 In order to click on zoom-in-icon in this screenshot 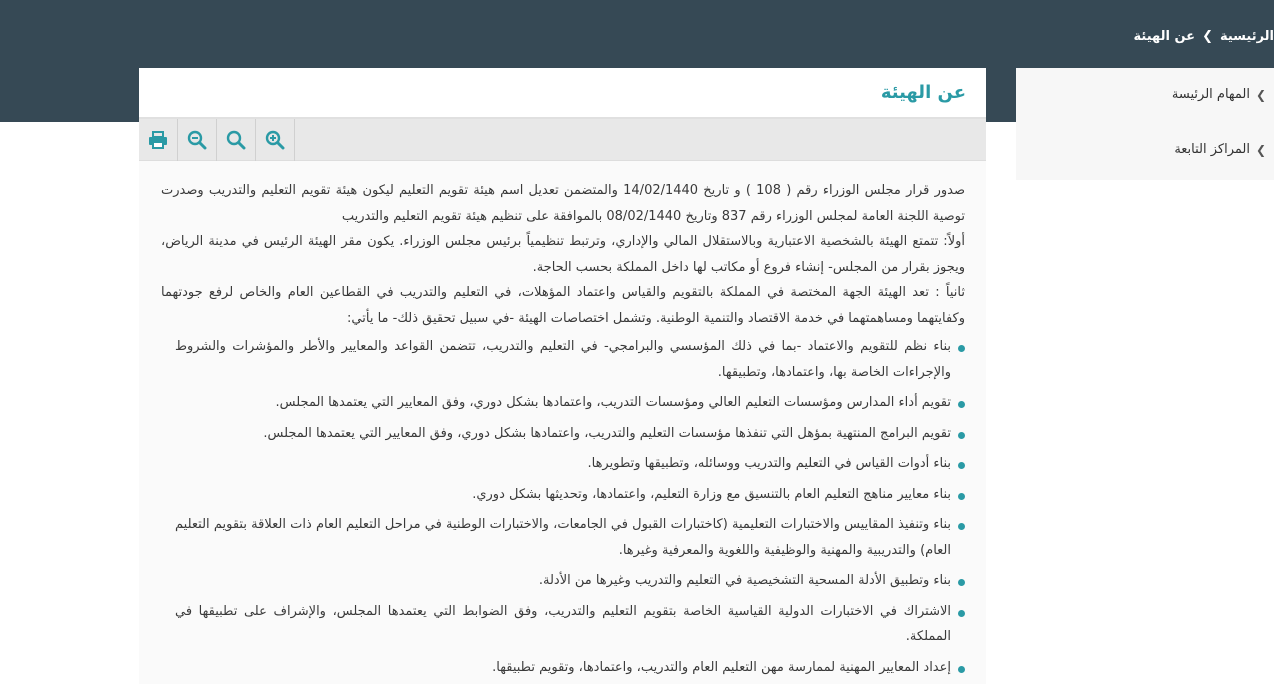, I will do `click(275, 140)`.